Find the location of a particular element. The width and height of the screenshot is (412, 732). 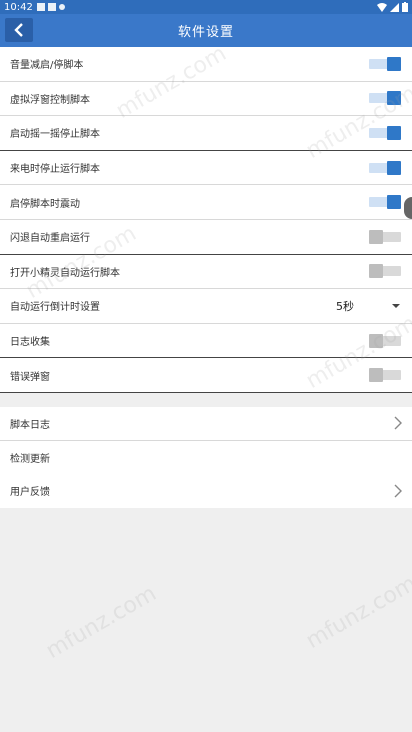

status-right is located at coordinates (392, 7).